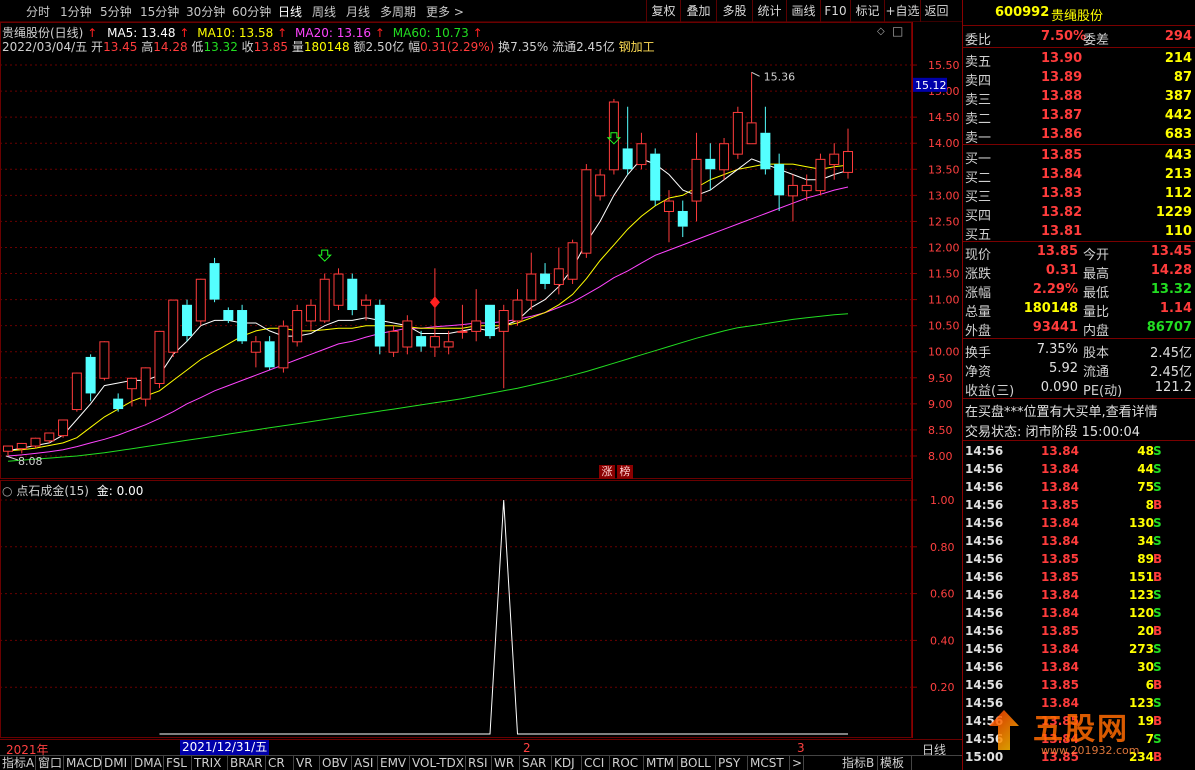 This screenshot has width=1195, height=770. What do you see at coordinates (867, 11) in the screenshot?
I see `toolbar-button-6: 标记` at bounding box center [867, 11].